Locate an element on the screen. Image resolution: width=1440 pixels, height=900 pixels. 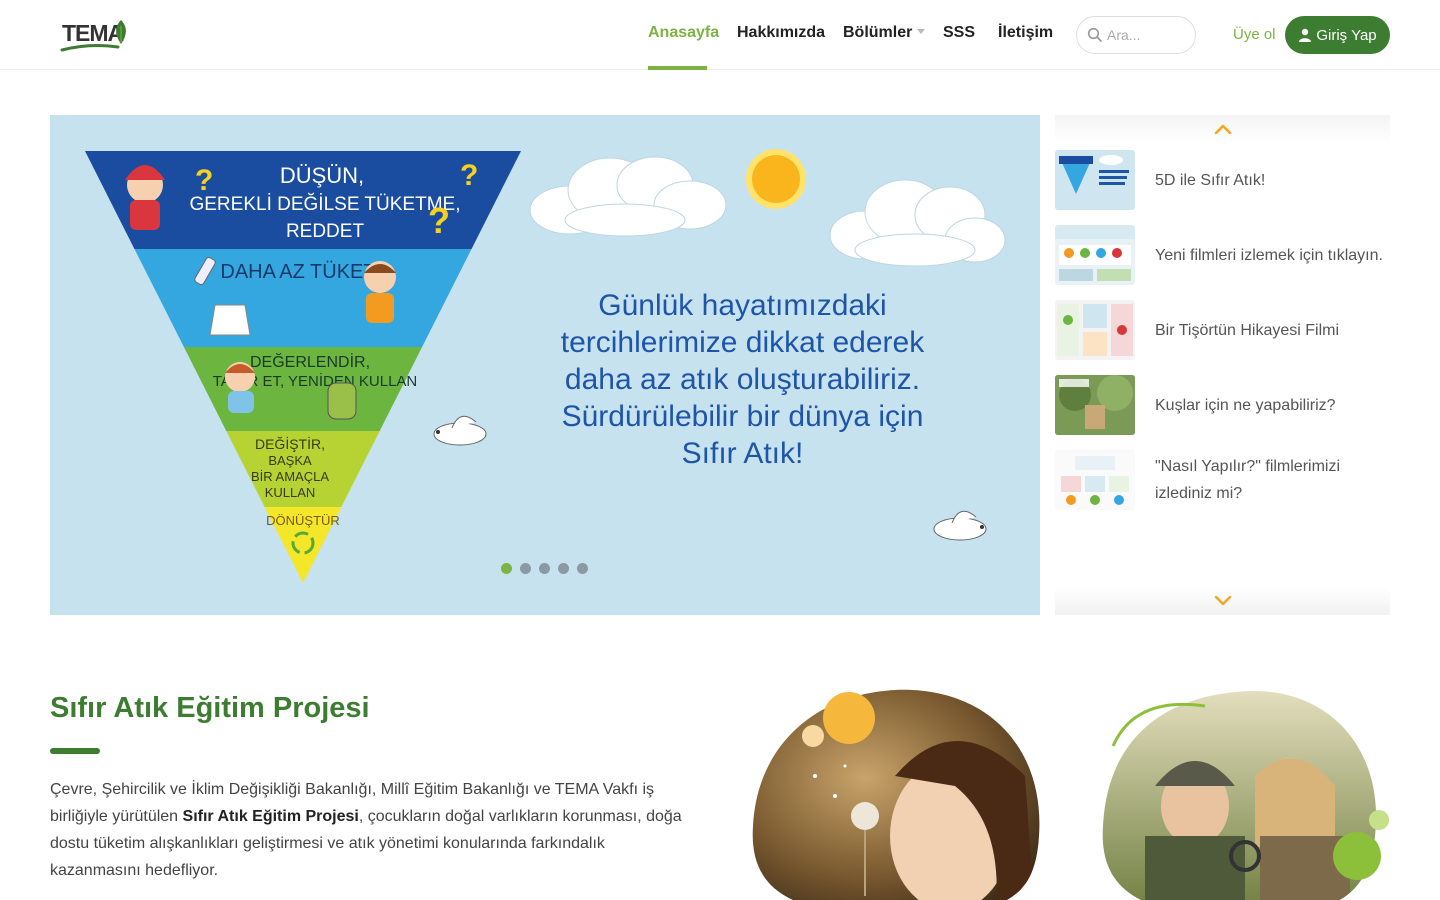
nav-iletisim: İletişim is located at coordinates (1025, 33).